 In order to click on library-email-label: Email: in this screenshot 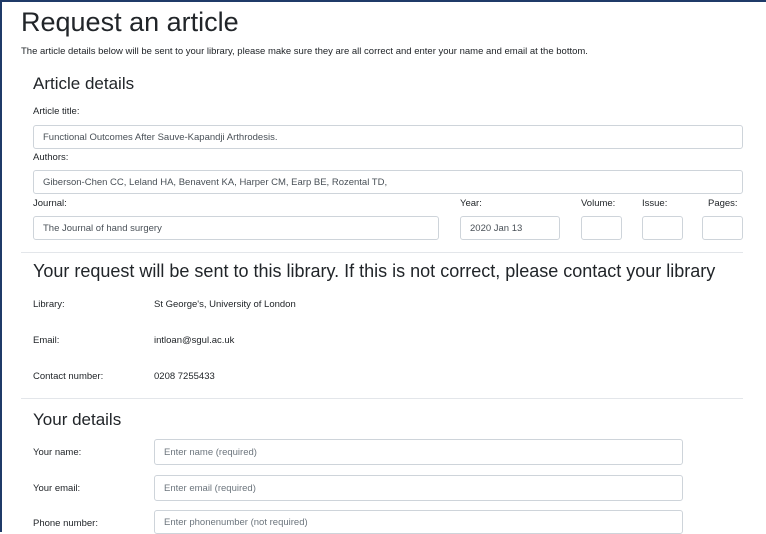, I will do `click(46, 340)`.